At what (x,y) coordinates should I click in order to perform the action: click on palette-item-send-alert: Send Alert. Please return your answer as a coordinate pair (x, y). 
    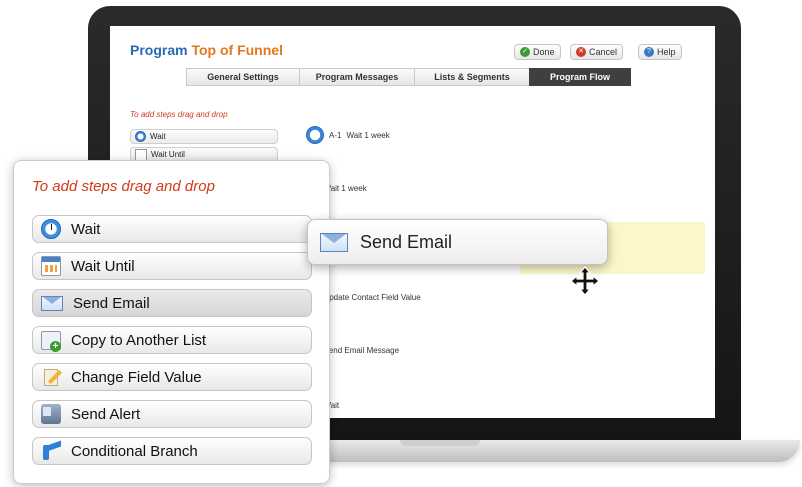
    Looking at the image, I should click on (172, 414).